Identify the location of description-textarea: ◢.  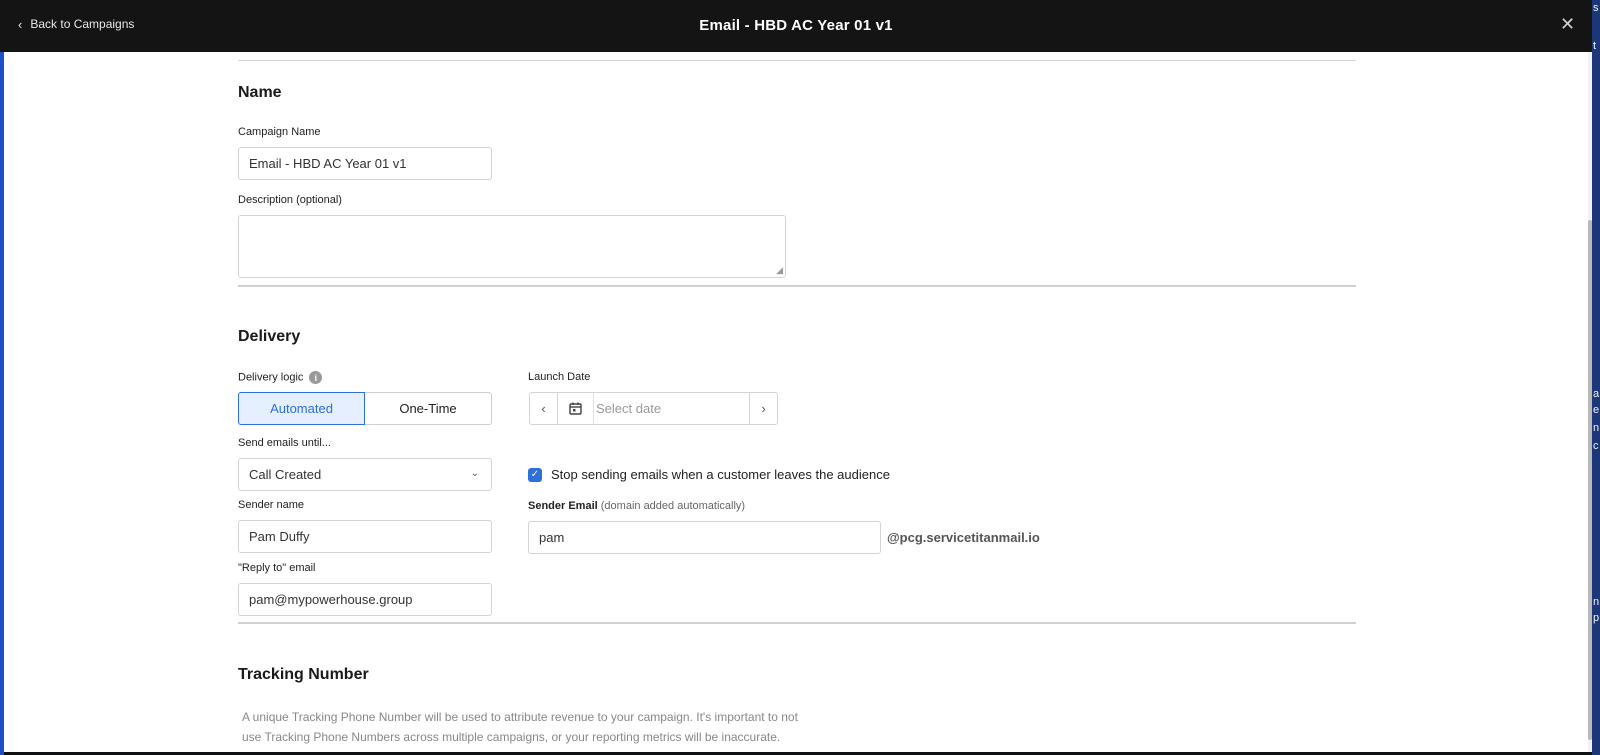
(512, 246).